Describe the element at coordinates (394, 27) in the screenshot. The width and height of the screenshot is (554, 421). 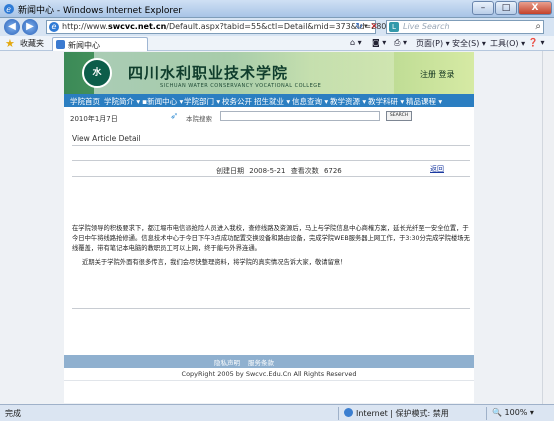
I see `live-search-icon: L` at that location.